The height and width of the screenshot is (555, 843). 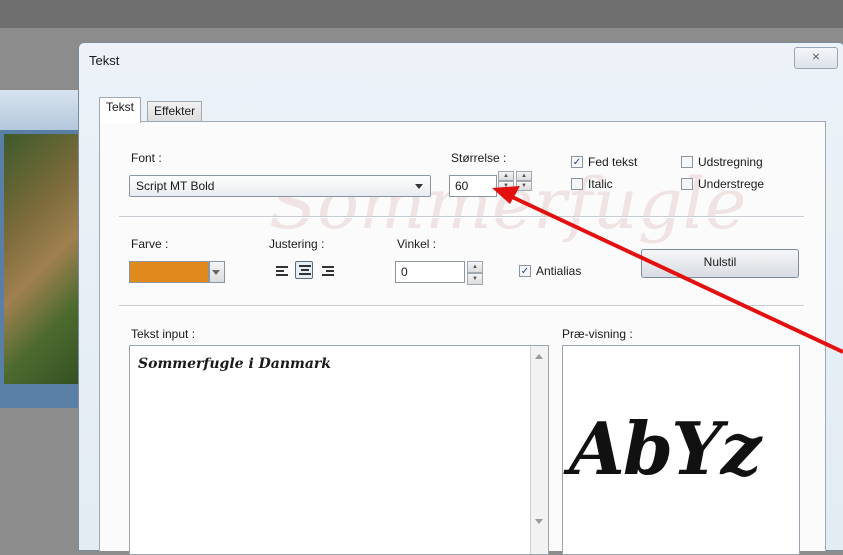 I want to click on tab-tekst: Tekst, so click(x=120, y=110).